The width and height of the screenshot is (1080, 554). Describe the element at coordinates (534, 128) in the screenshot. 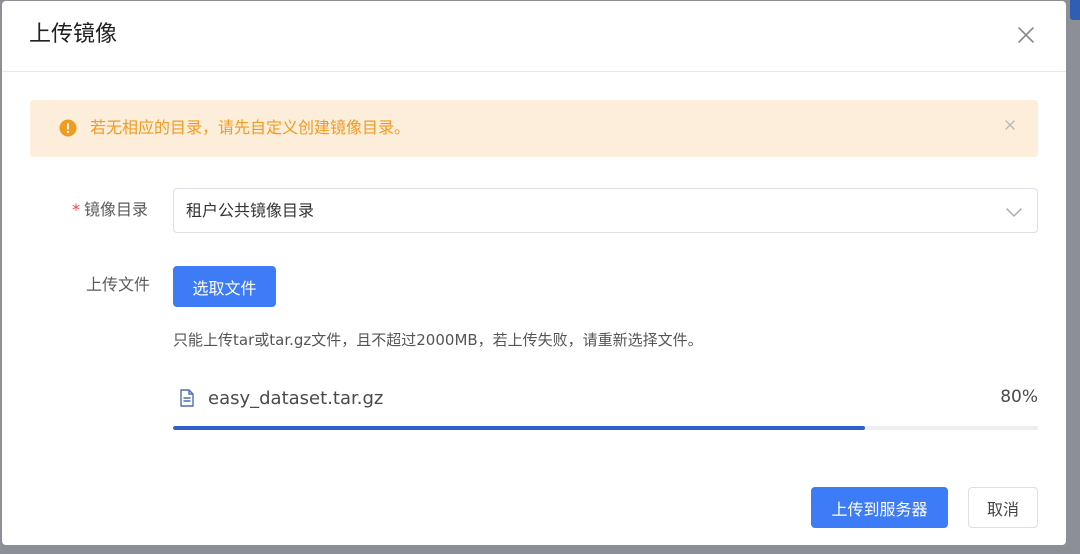

I see `warning-alert: 若无相应的目录，请先自定义创建镜像目录。` at that location.